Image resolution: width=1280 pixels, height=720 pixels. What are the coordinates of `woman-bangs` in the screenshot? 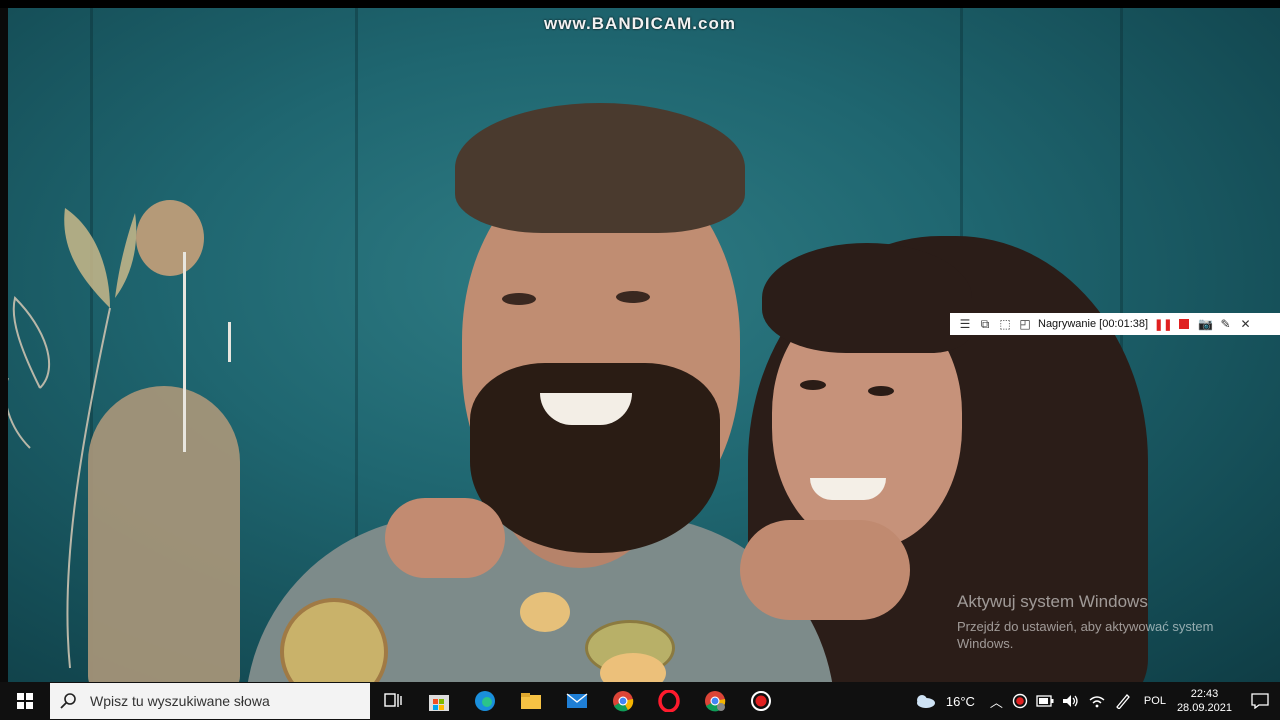 It's located at (867, 298).